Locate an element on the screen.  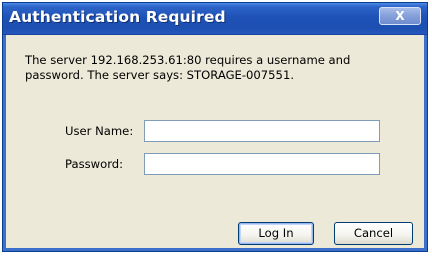
title-bar: Authentication Required X is located at coordinates (215, 19).